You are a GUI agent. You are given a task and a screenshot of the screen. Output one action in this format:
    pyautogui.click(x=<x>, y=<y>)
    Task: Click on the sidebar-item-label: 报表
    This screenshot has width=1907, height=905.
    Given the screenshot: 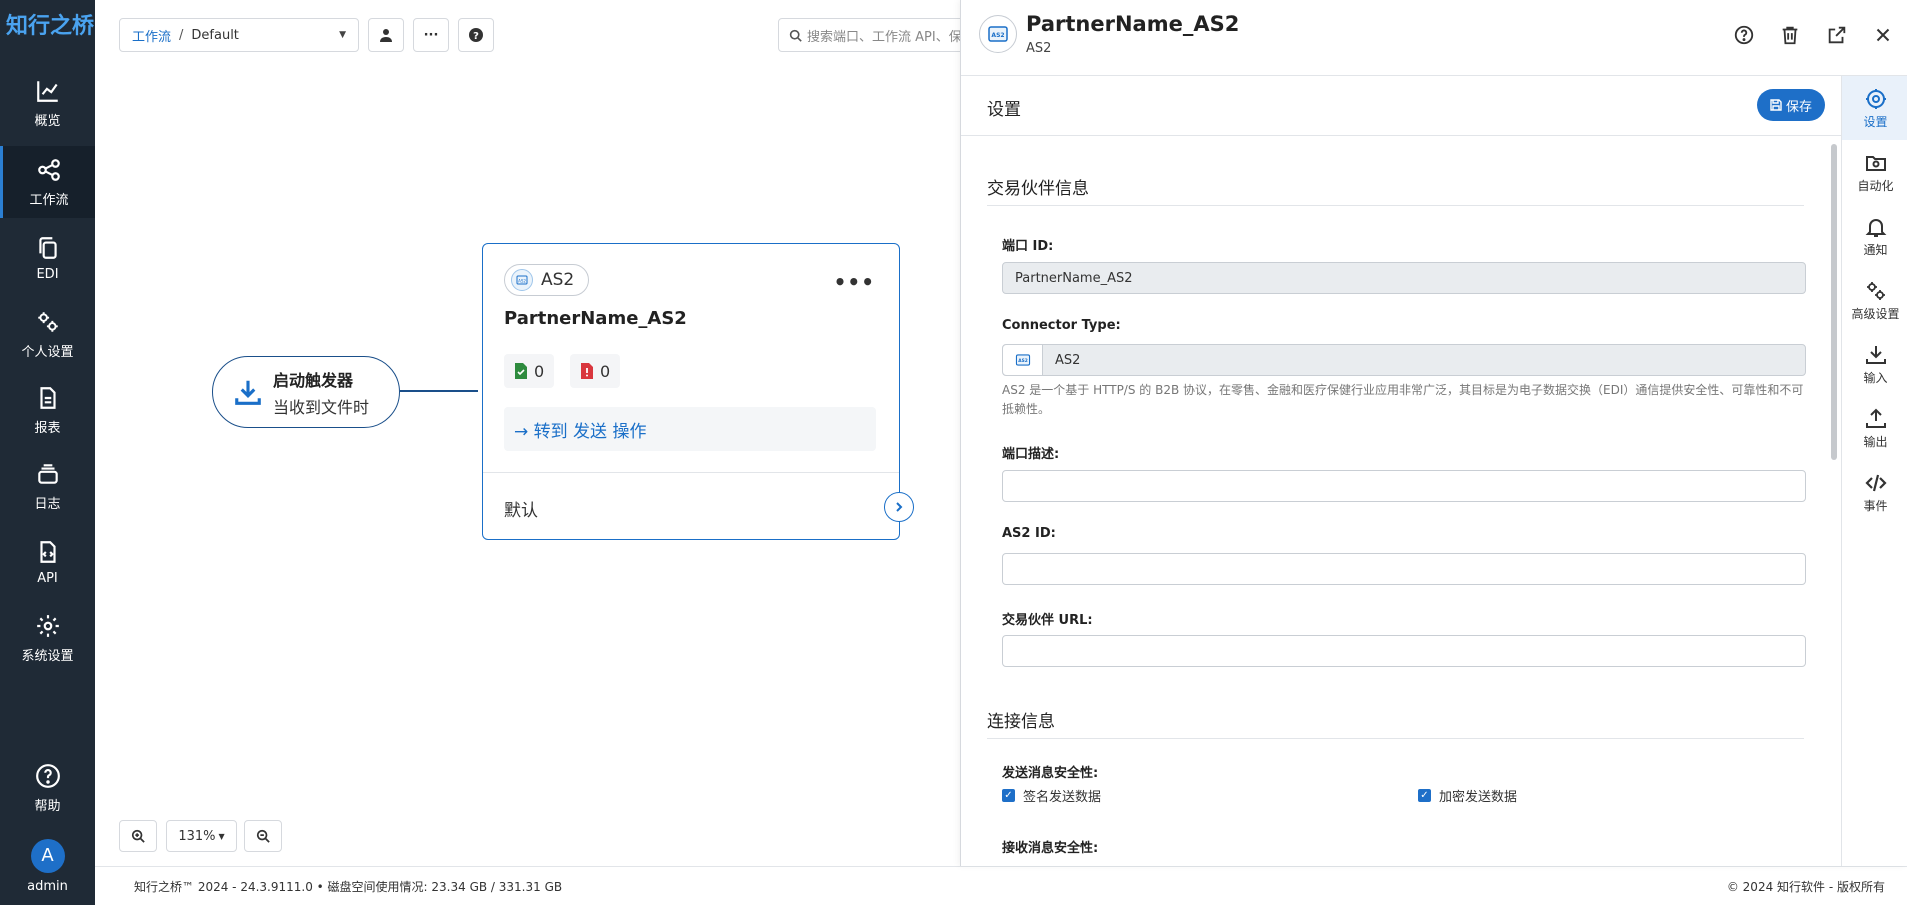 What is the action you would take?
    pyautogui.click(x=47, y=428)
    